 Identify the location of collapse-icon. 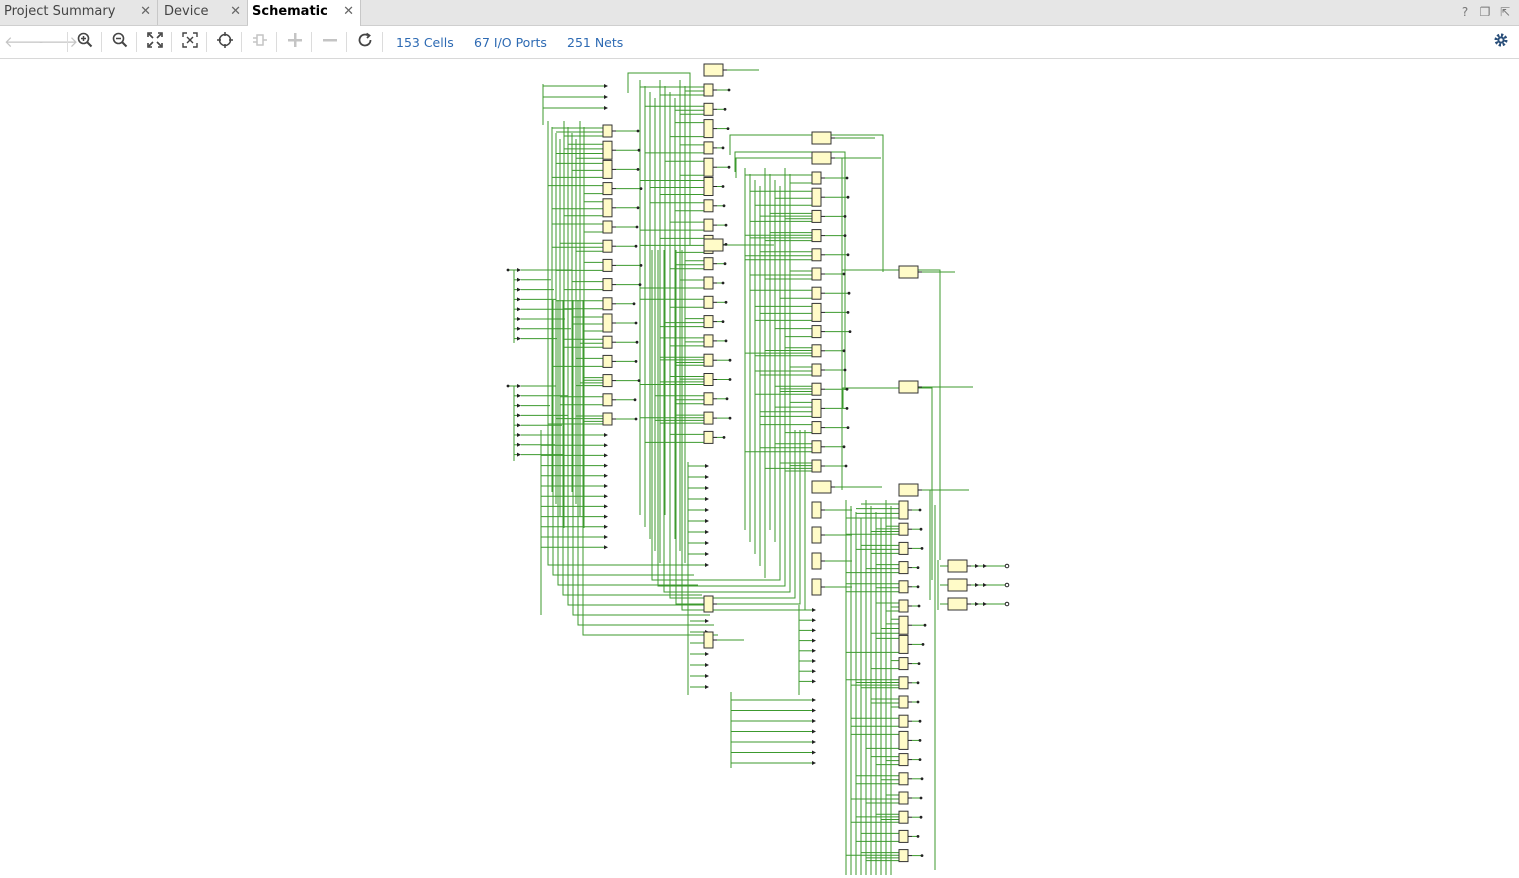
(330, 42).